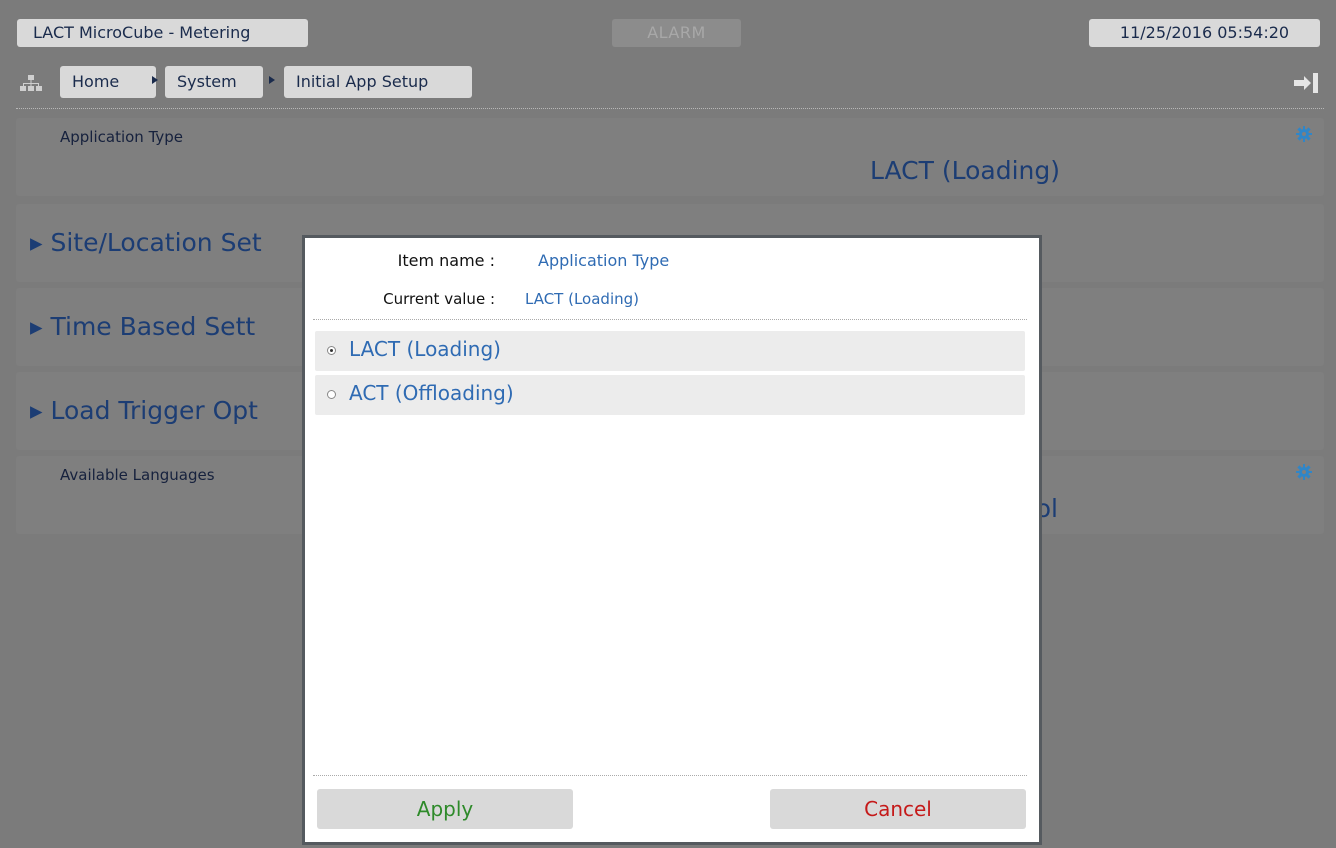 The height and width of the screenshot is (848, 1336). What do you see at coordinates (96, 81) in the screenshot?
I see `breadcrumb-label: Home` at bounding box center [96, 81].